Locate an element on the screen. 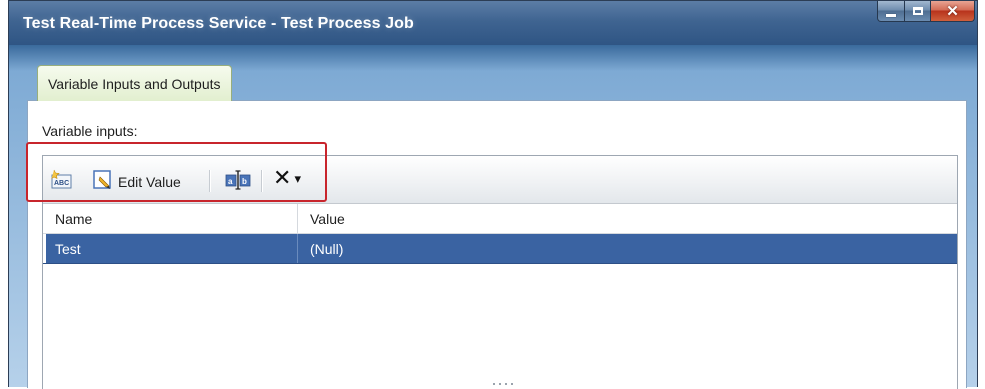 The height and width of the screenshot is (389, 985). chevron-down-icon: ▾ is located at coordinates (297, 179).